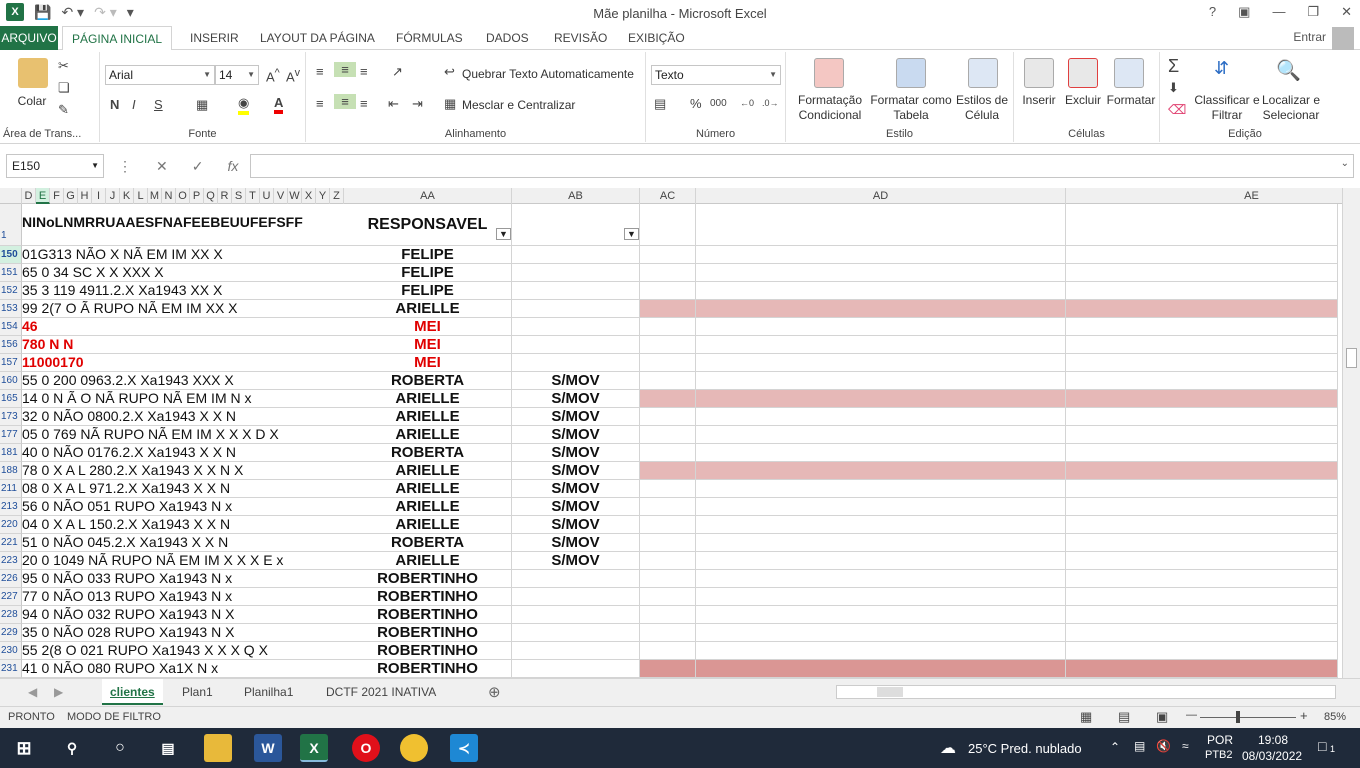 The height and width of the screenshot is (768, 1360). Describe the element at coordinates (11, 381) in the screenshot. I see `row-header: 160` at that location.